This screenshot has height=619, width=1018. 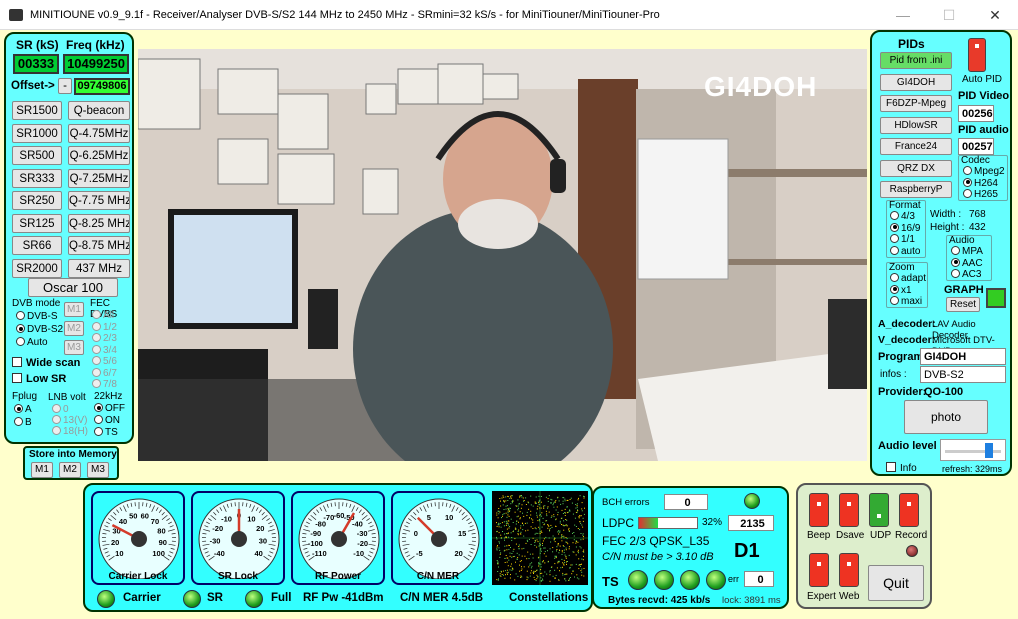 I want to click on sr-display: 00333, so click(x=36, y=64).